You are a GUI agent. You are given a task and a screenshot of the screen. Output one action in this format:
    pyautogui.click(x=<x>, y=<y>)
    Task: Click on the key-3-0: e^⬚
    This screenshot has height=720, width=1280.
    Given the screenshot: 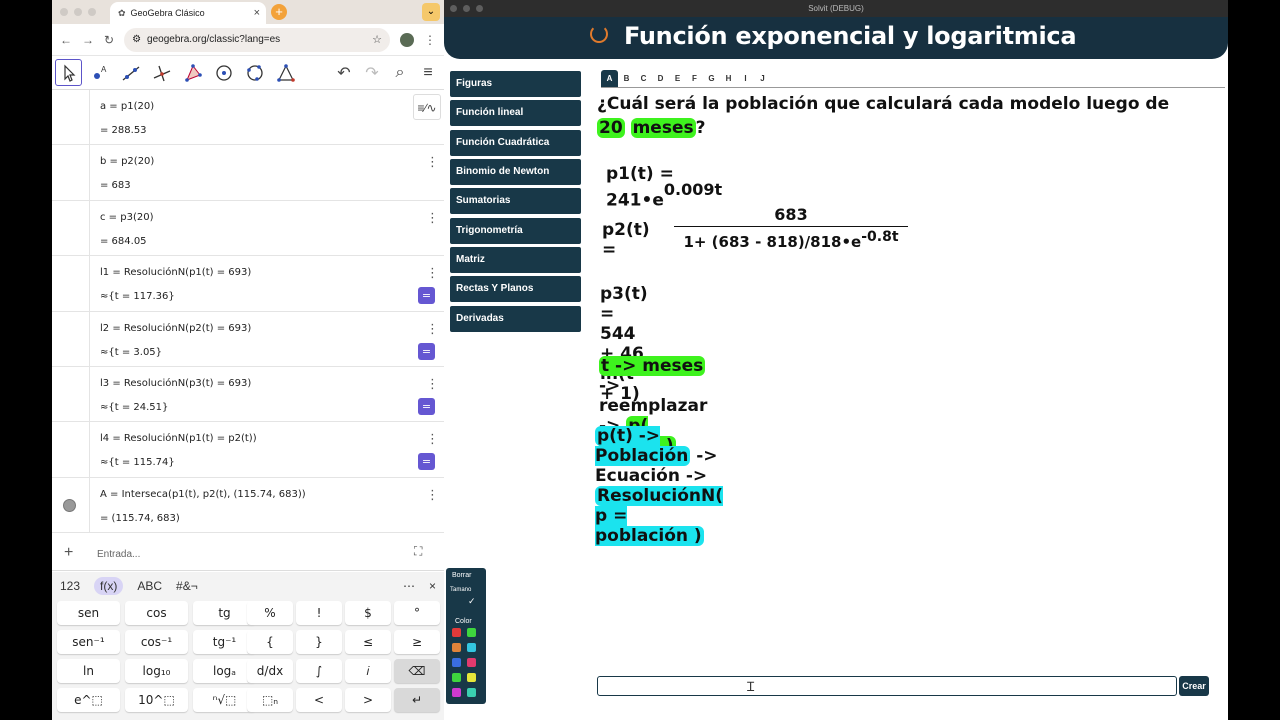 What is the action you would take?
    pyautogui.click(x=88, y=700)
    